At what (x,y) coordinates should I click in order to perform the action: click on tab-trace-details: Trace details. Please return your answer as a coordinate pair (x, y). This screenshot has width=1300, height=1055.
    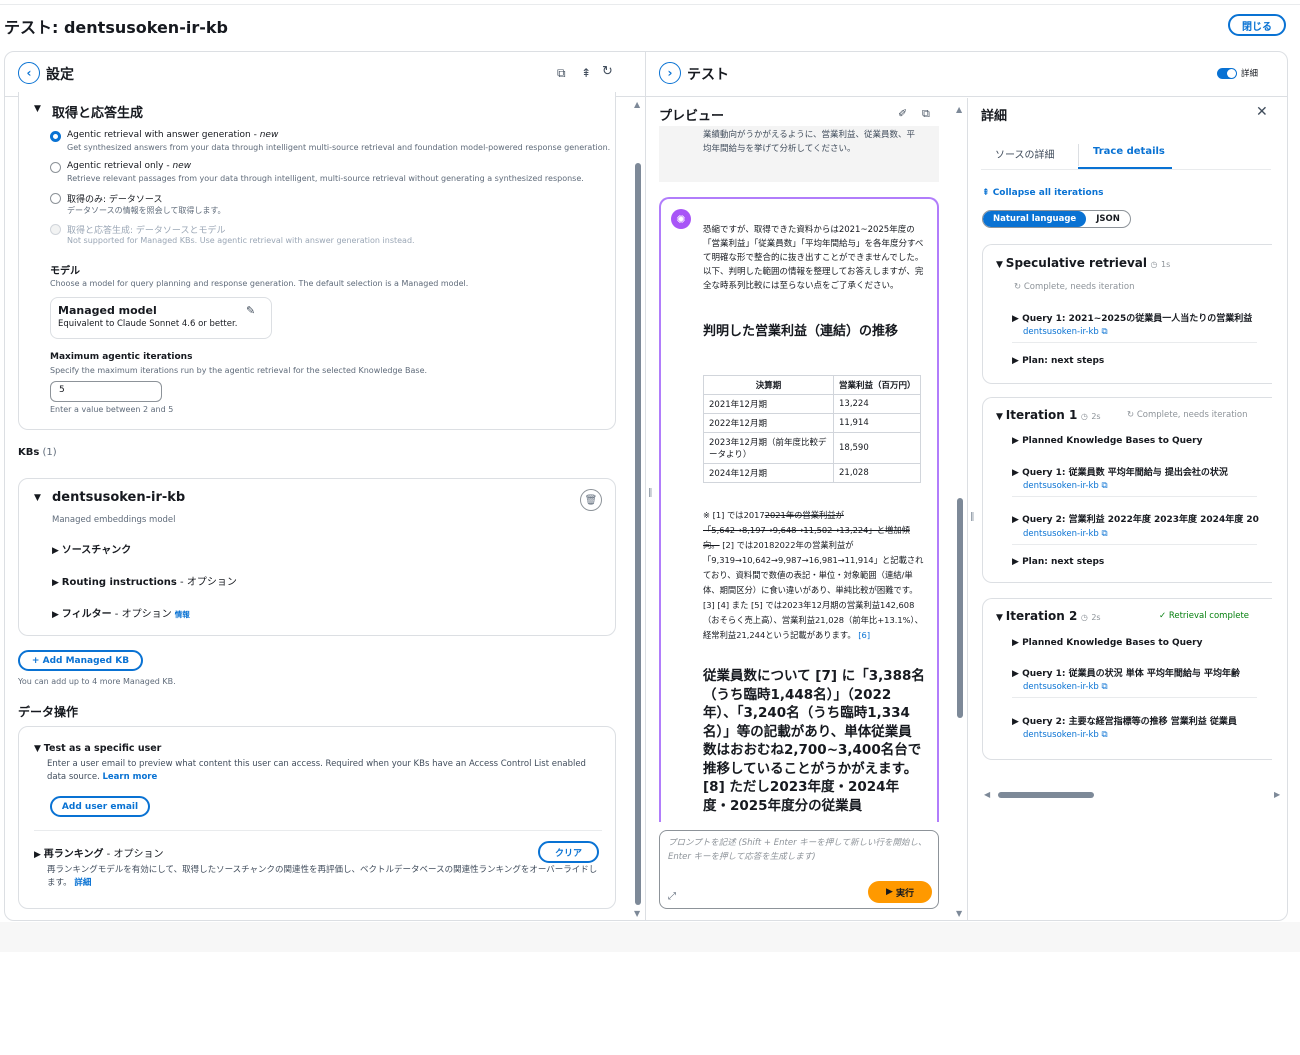
    Looking at the image, I should click on (1129, 151).